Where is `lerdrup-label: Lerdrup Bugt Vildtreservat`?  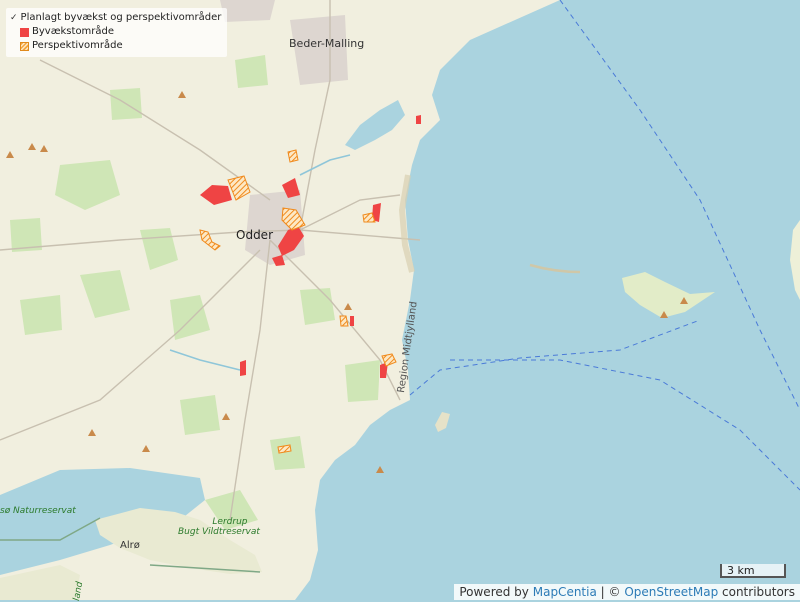
lerdrup-label: Lerdrup Bugt Vildtreservat is located at coordinates (219, 527).